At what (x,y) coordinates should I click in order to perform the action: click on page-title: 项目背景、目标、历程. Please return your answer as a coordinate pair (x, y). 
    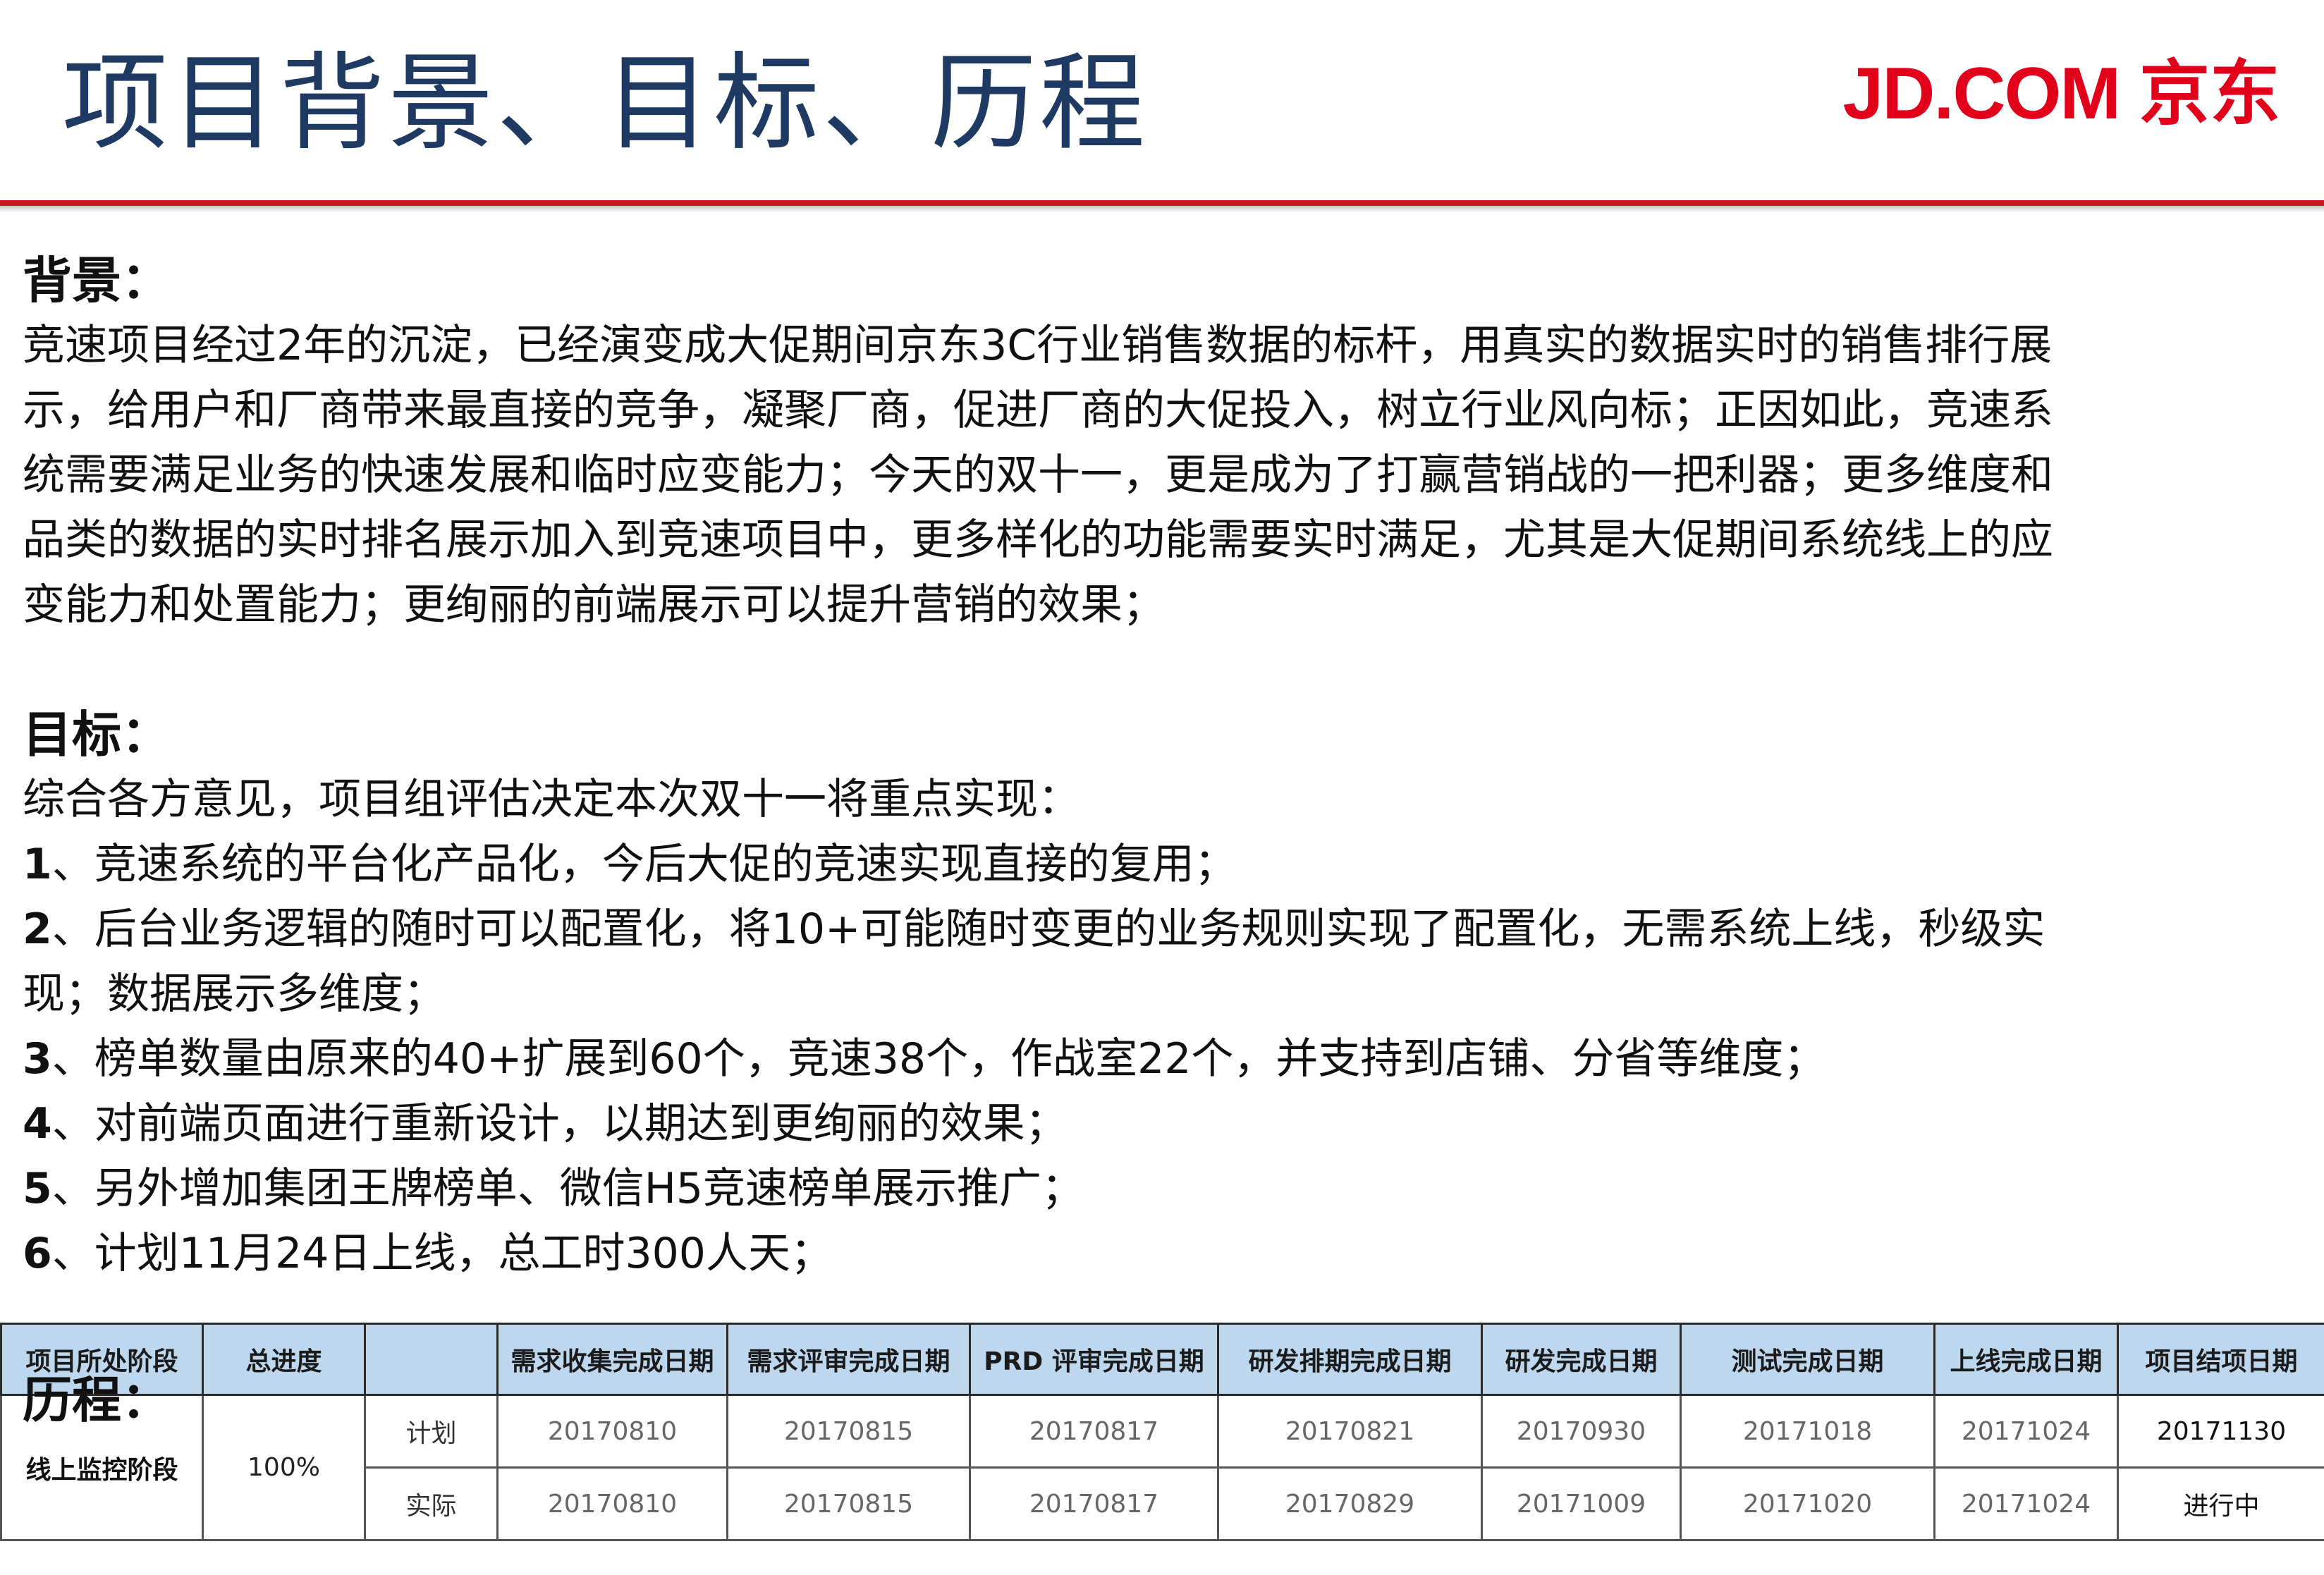
    Looking at the image, I should click on (605, 103).